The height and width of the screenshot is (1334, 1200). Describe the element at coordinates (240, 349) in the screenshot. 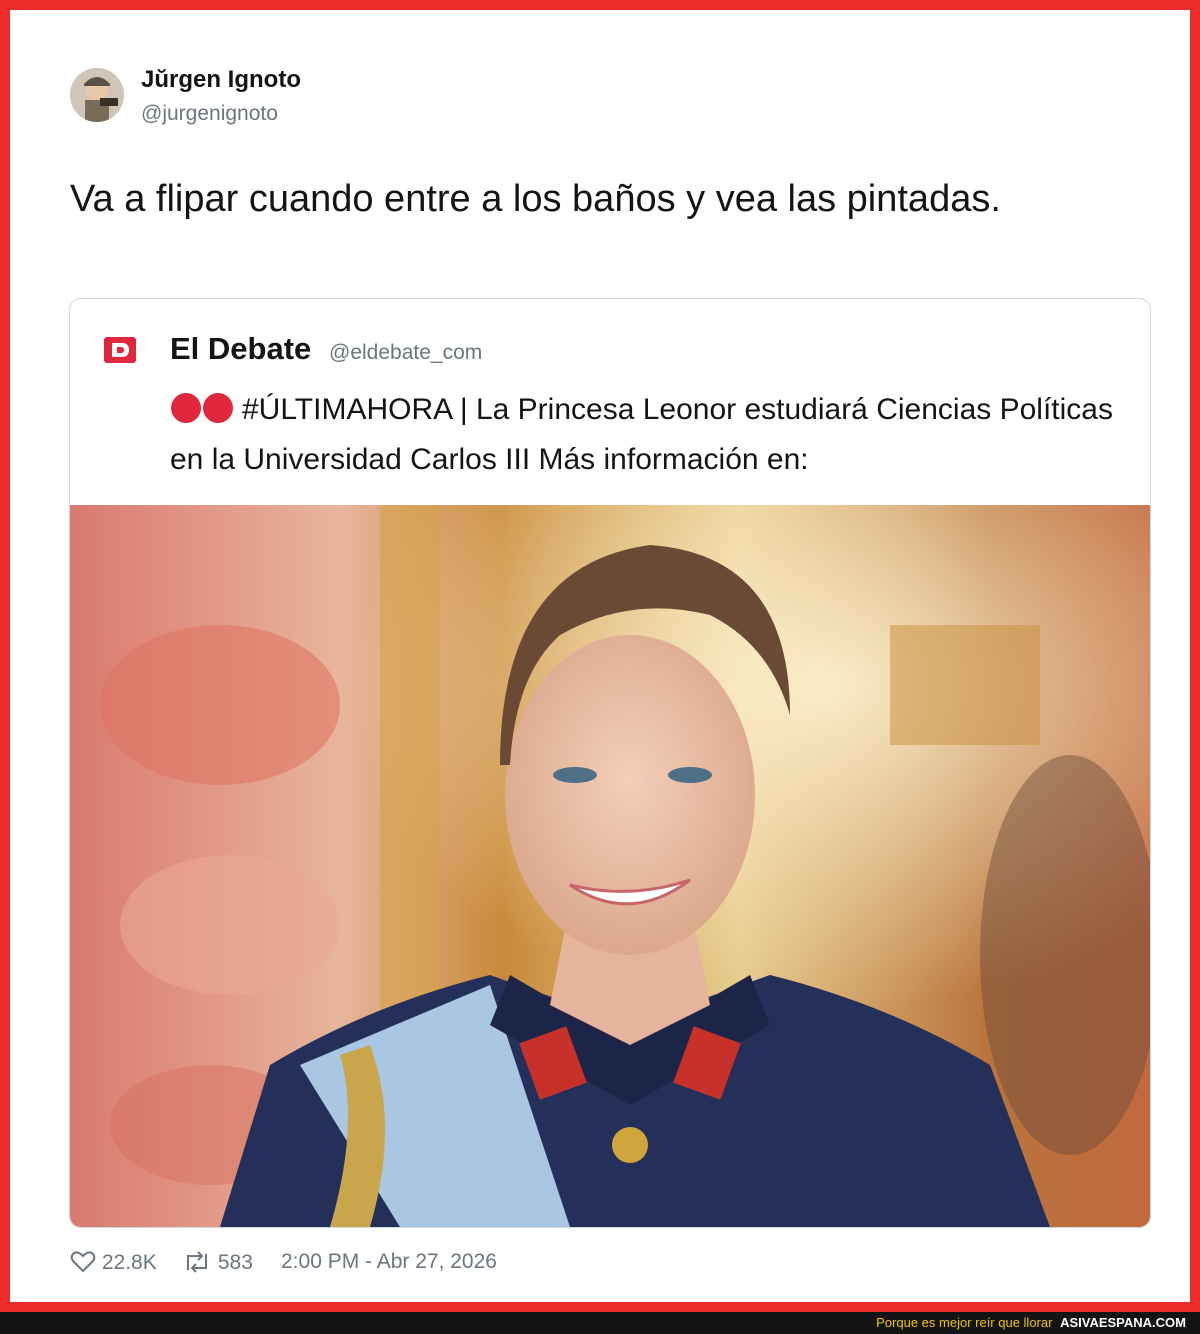

I see `quoted-name: El Debate` at that location.